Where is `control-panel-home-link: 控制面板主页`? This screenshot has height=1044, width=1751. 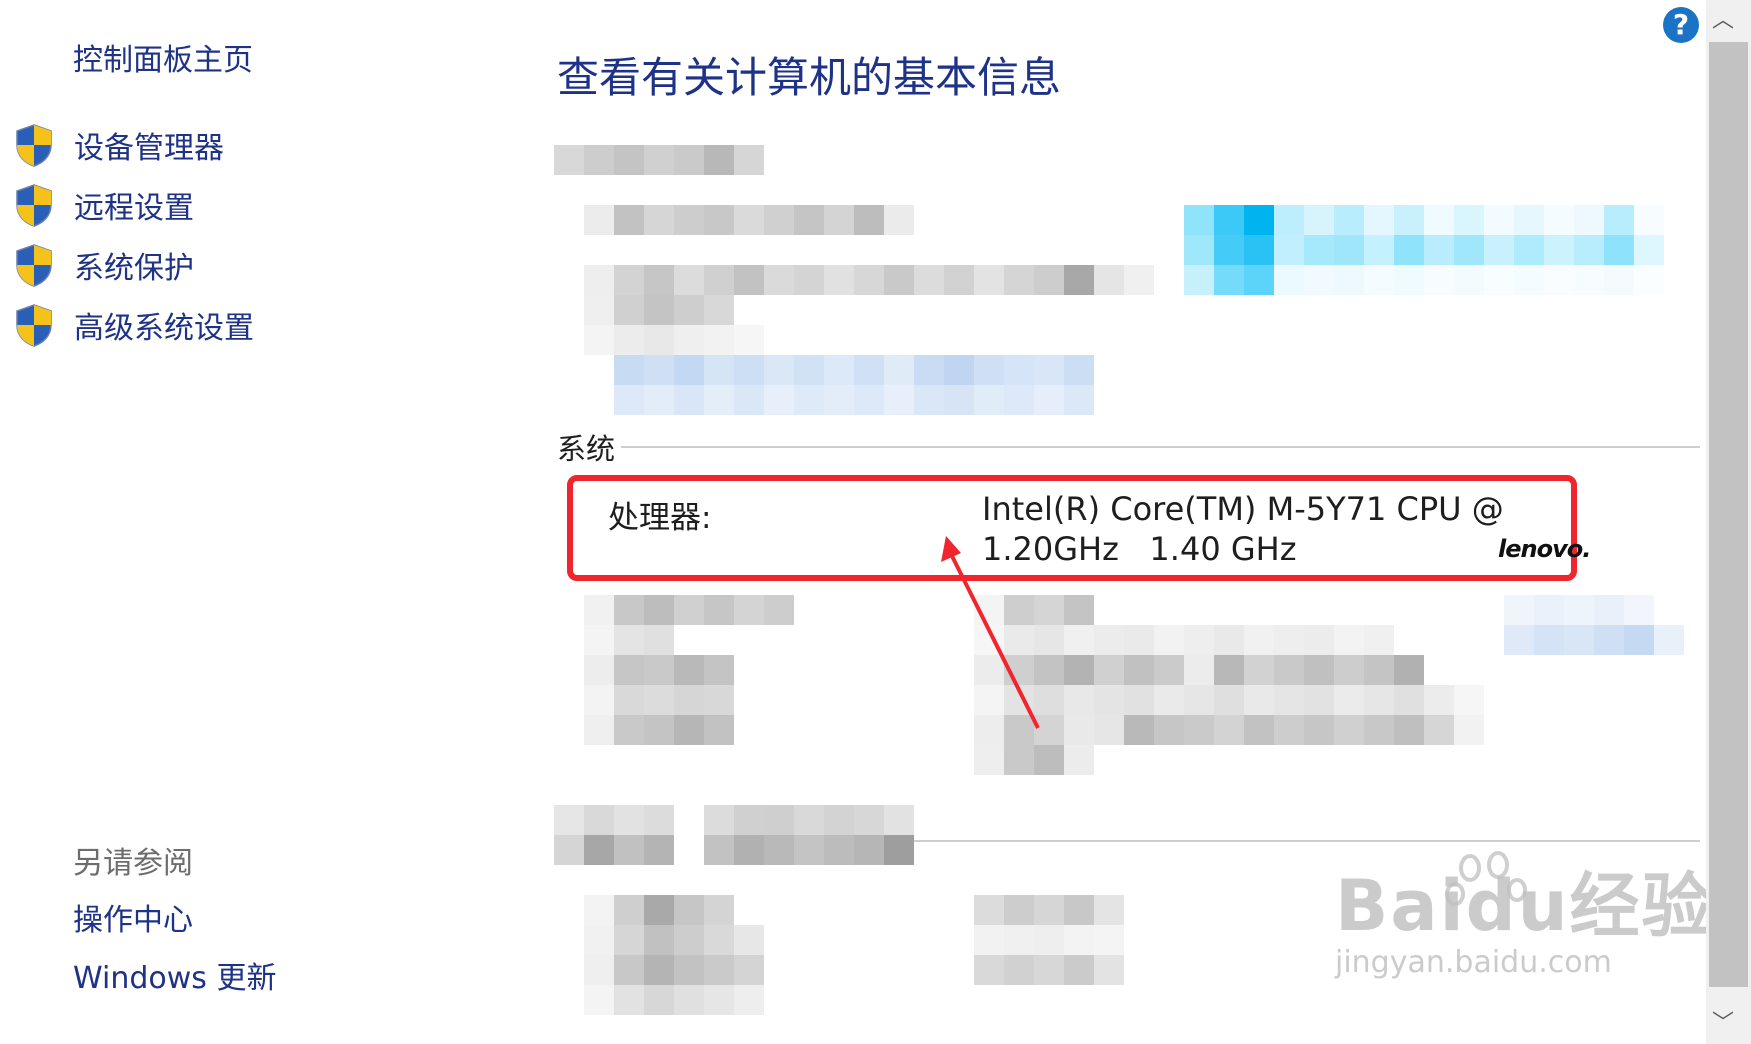 control-panel-home-link: 控制面板主页 is located at coordinates (163, 57).